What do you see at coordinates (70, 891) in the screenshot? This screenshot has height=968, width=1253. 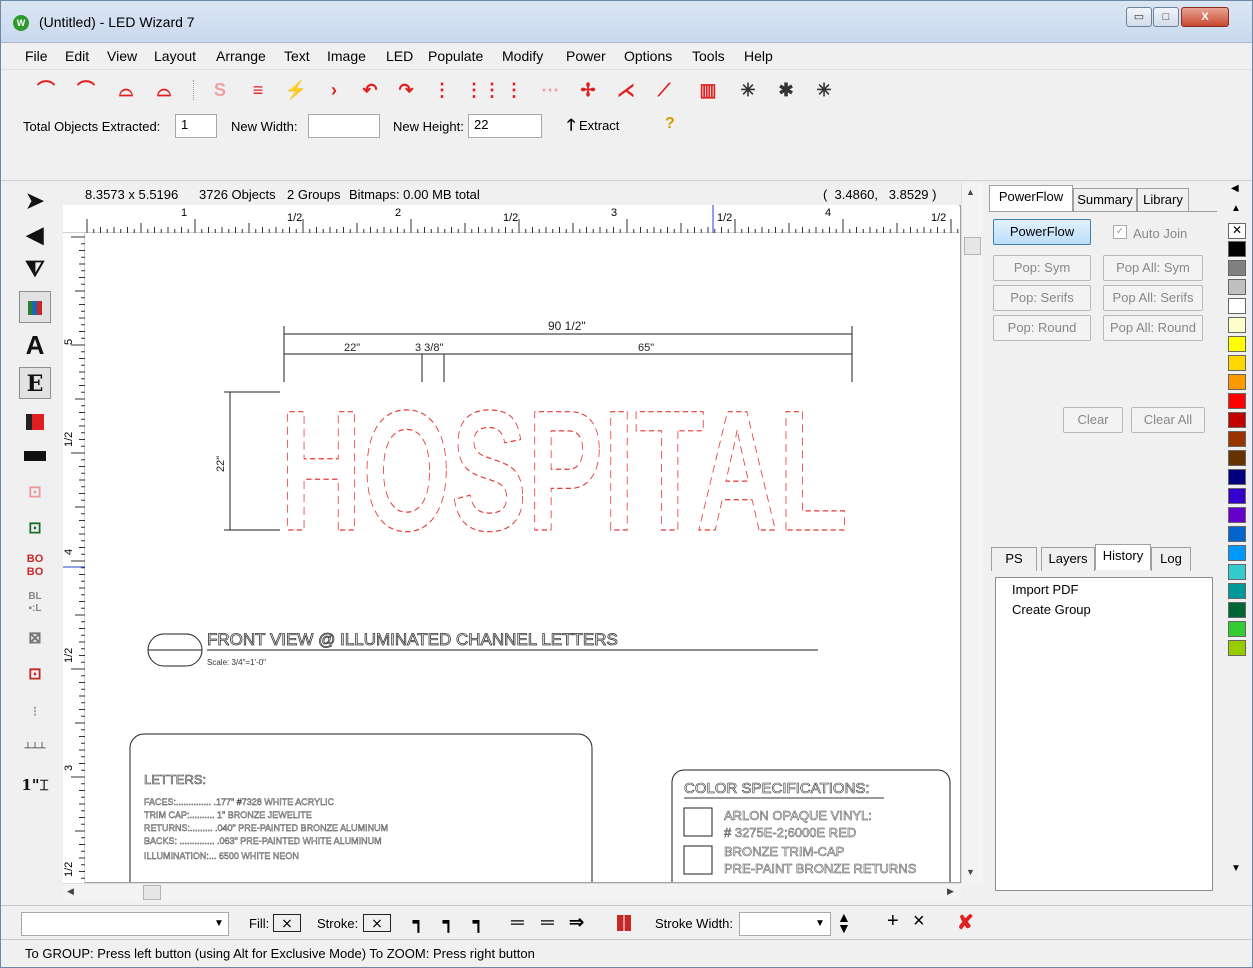 I see `scroll-left-arrow-icon: ◀` at bounding box center [70, 891].